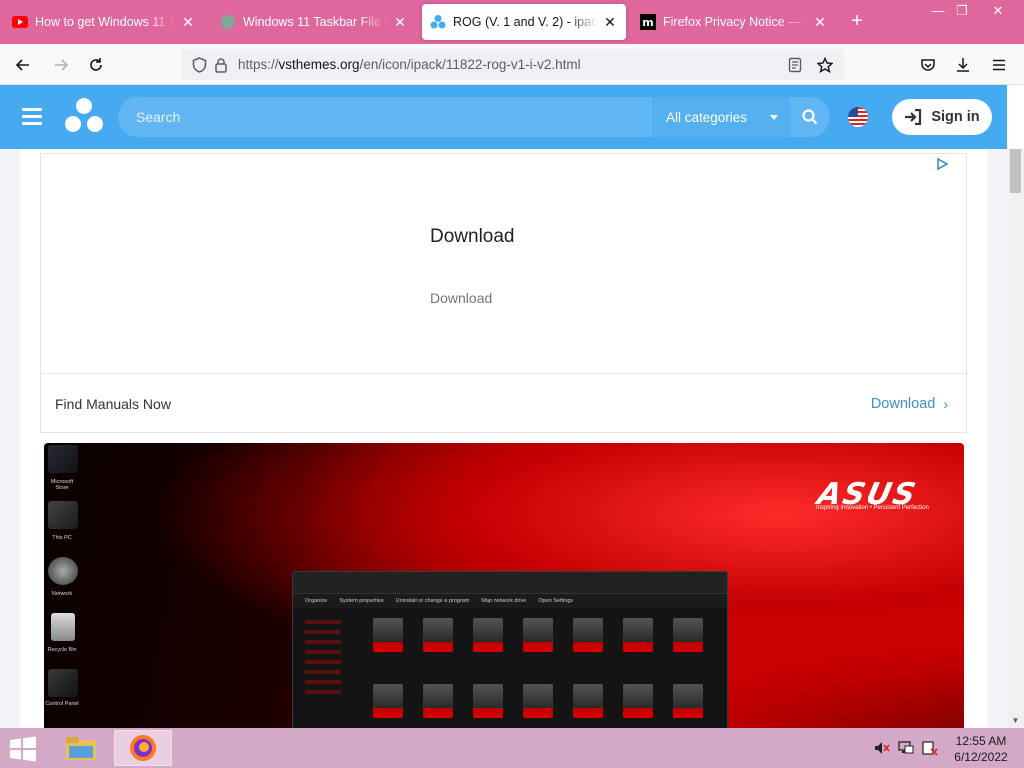 Image resolution: width=1024 pixels, height=768 pixels. I want to click on tab-rog-ipack: ROG (V. 1 and V. 2) - ipack icons ✕, so click(524, 22).